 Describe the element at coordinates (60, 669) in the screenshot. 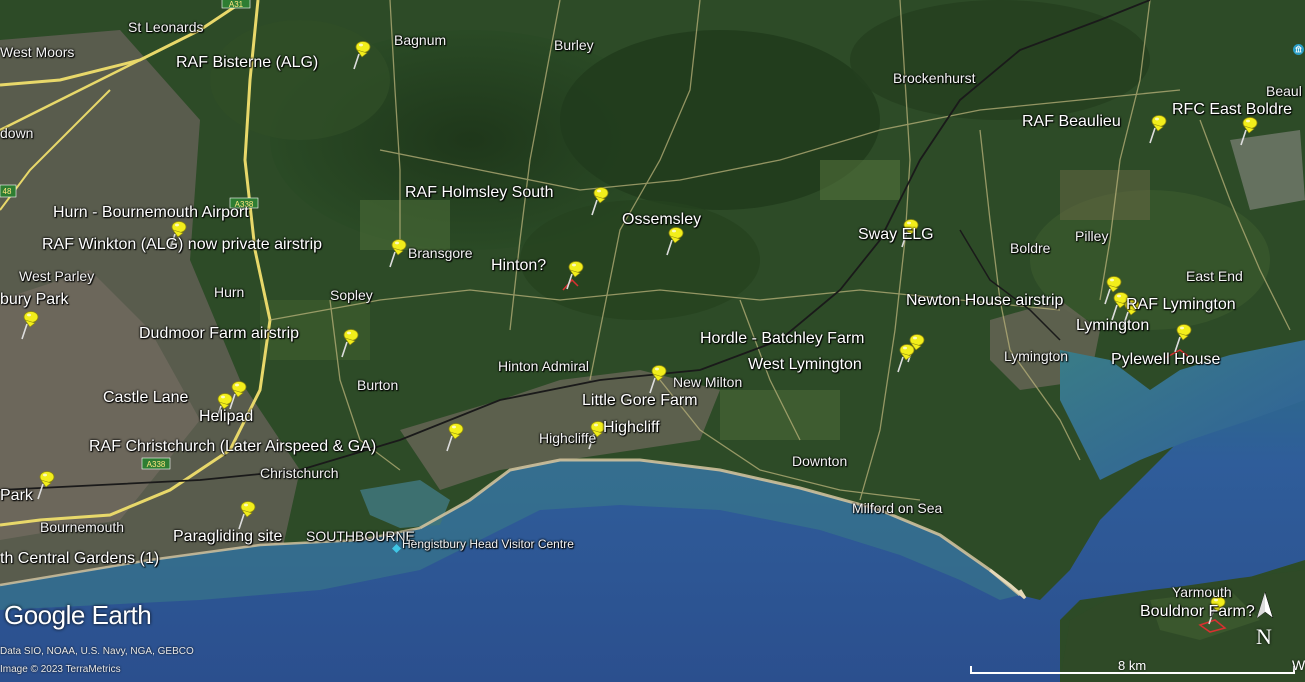

I see `image-credit: Image © 2023 TerraMetrics` at that location.